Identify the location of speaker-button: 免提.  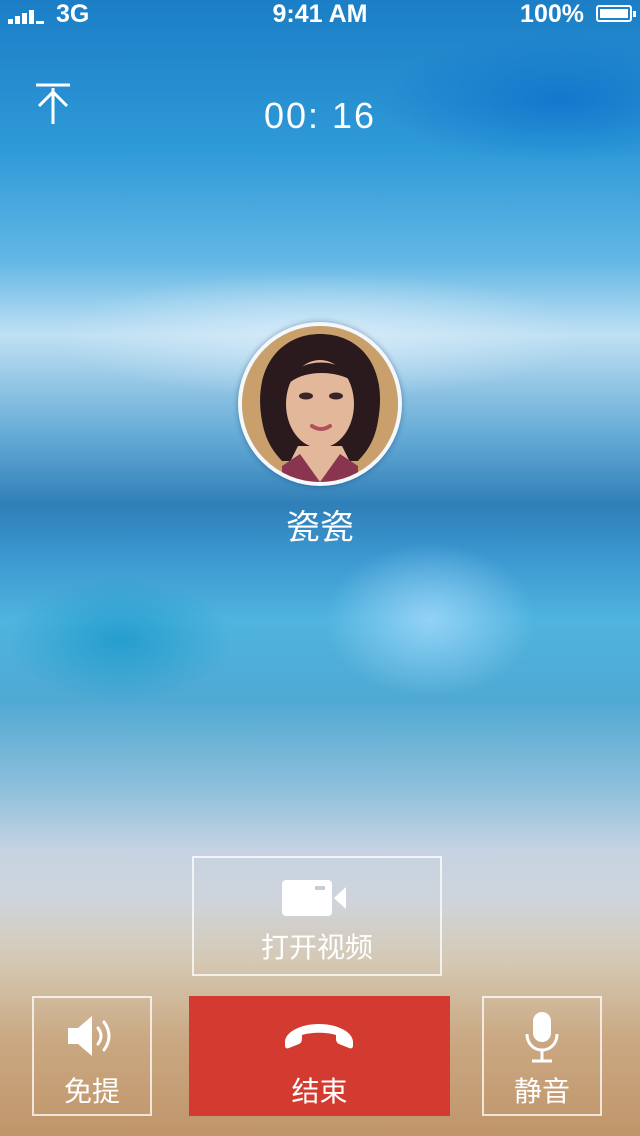
(92, 1056).